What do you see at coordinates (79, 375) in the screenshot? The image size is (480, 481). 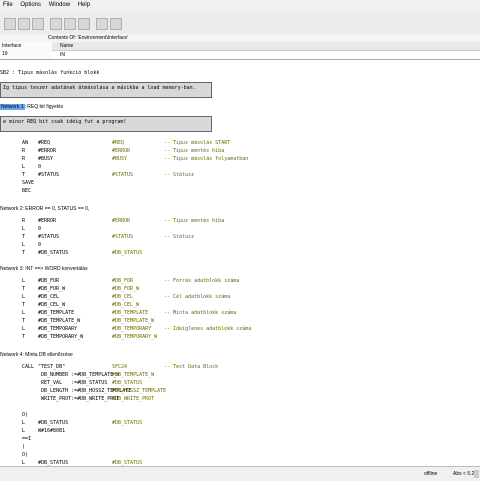 I see `code-arg: DB_NUMBER :=#DB_TEMPLATE_W` at bounding box center [79, 375].